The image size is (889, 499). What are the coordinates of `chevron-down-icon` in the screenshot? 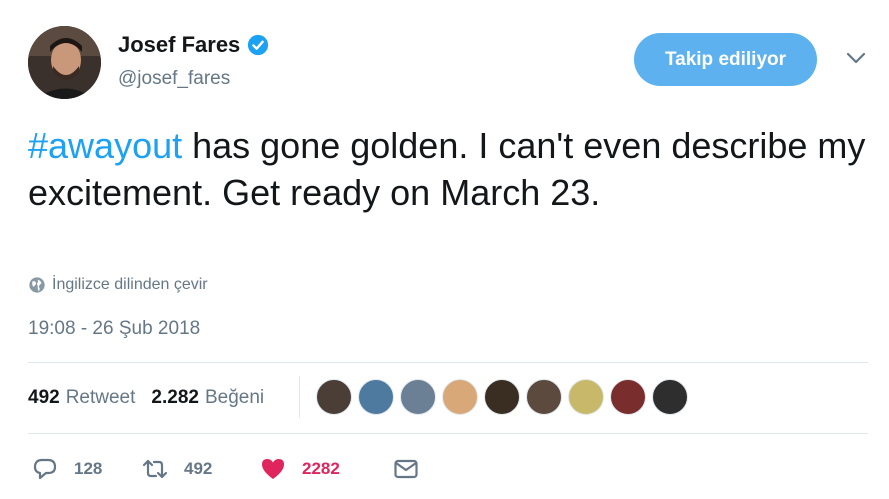 It's located at (856, 58).